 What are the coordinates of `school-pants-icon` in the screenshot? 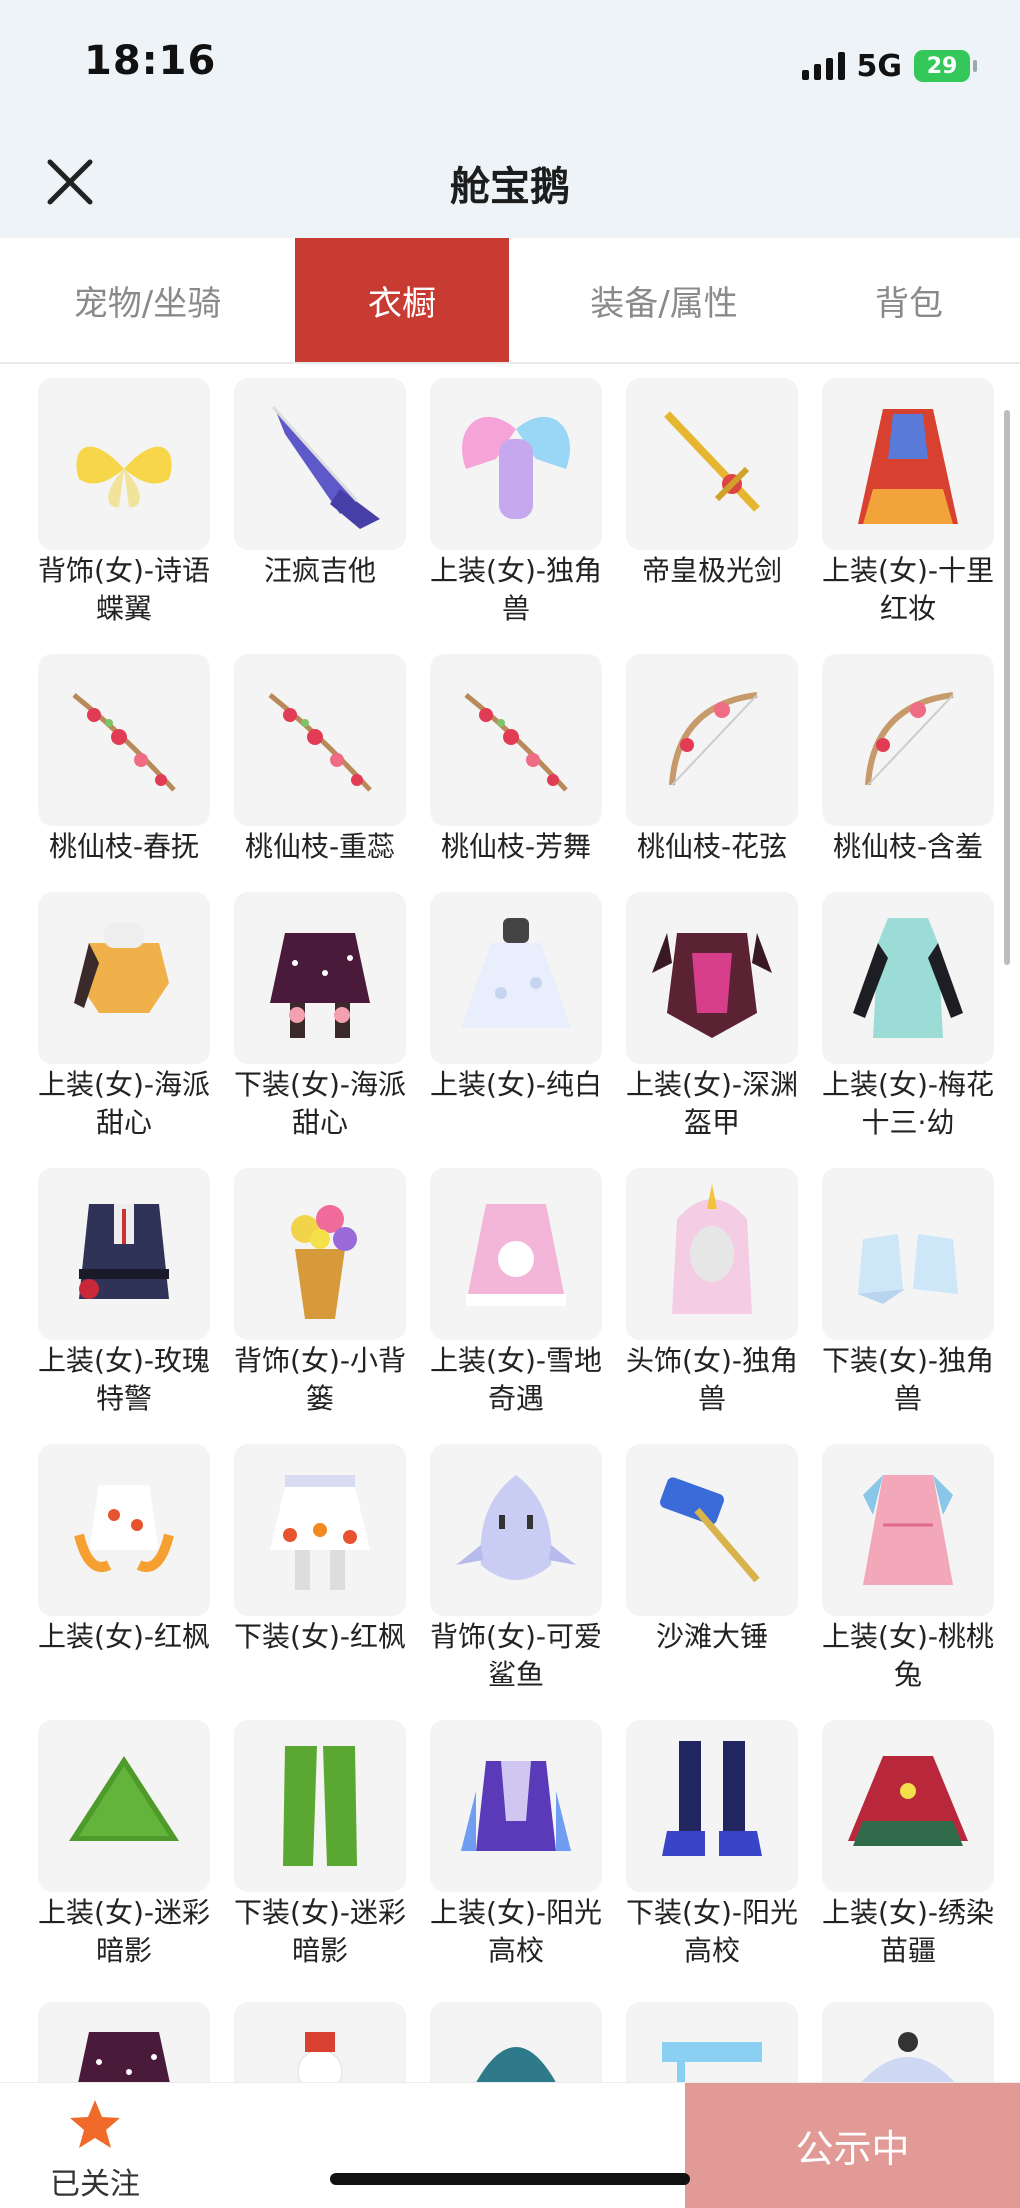 It's located at (712, 1798).